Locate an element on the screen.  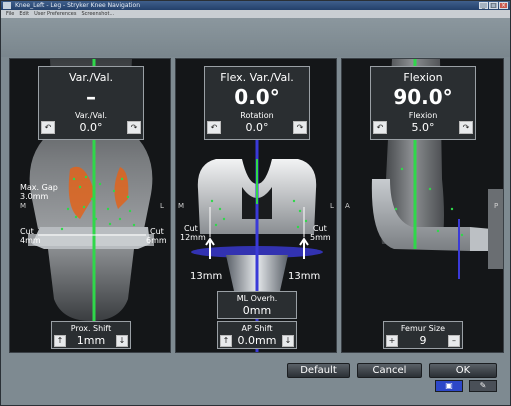
cut-left-value: 4mm is located at coordinates (30, 240).